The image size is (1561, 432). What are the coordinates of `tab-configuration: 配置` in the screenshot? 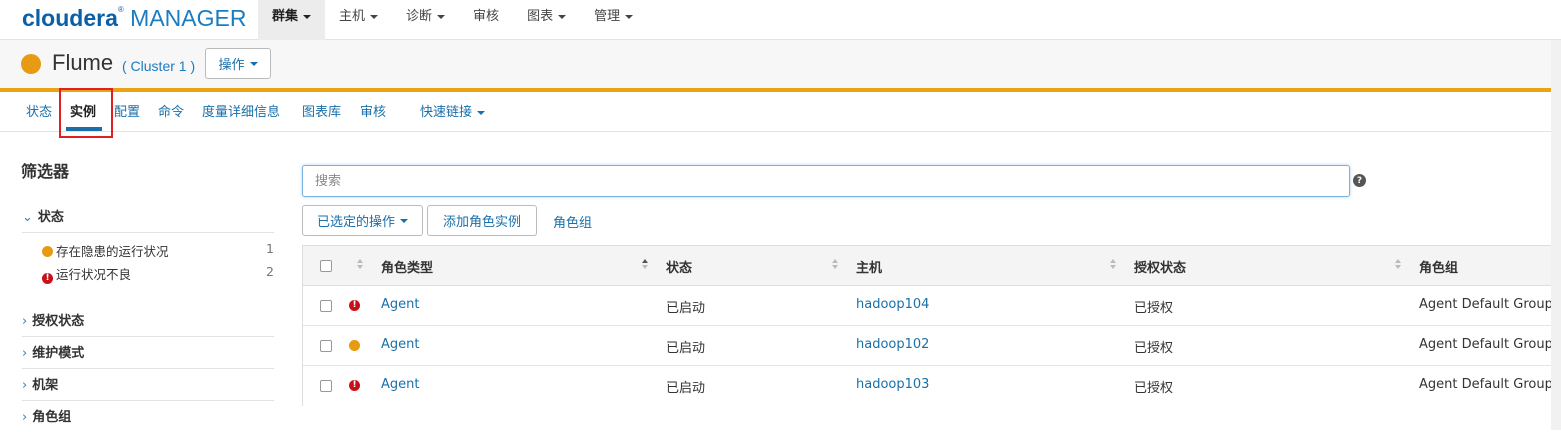 It's located at (127, 110).